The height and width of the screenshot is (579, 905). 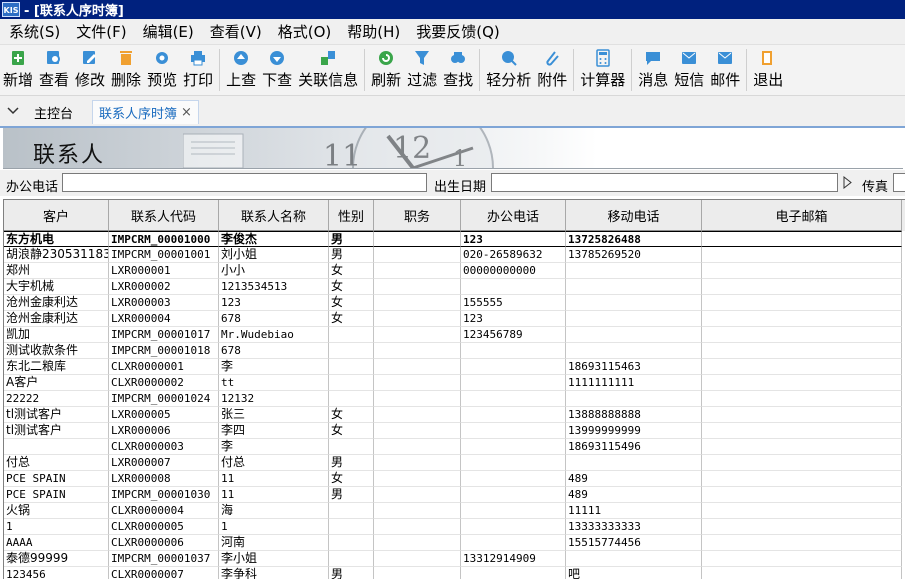 What do you see at coordinates (274, 215) in the screenshot?
I see `column-header-contact-name: 联系人名称` at bounding box center [274, 215].